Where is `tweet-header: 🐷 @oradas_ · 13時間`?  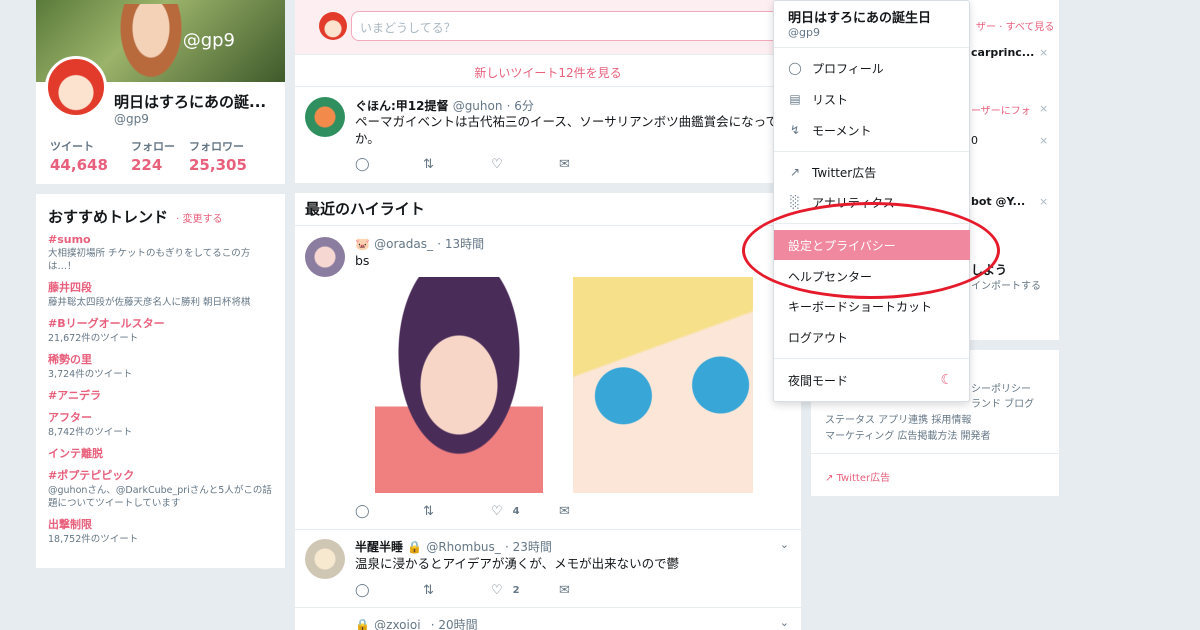
tweet-header: 🐷 @oradas_ · 13時間 is located at coordinates (419, 243).